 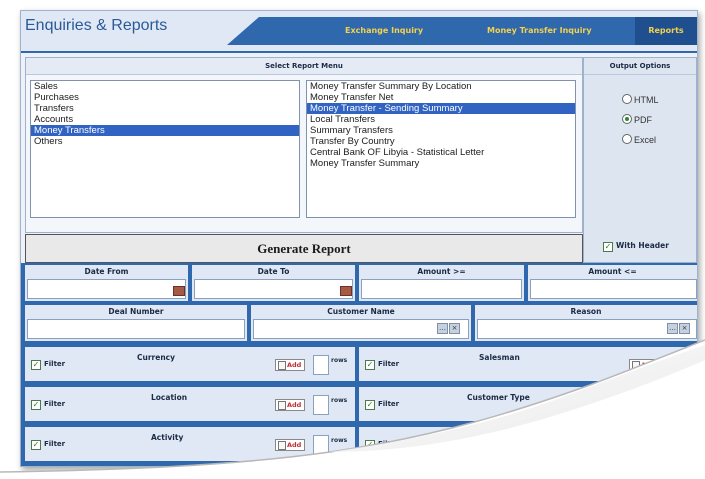 What do you see at coordinates (361, 323) in the screenshot?
I see `customer-name-cell: Customer Name … ×` at bounding box center [361, 323].